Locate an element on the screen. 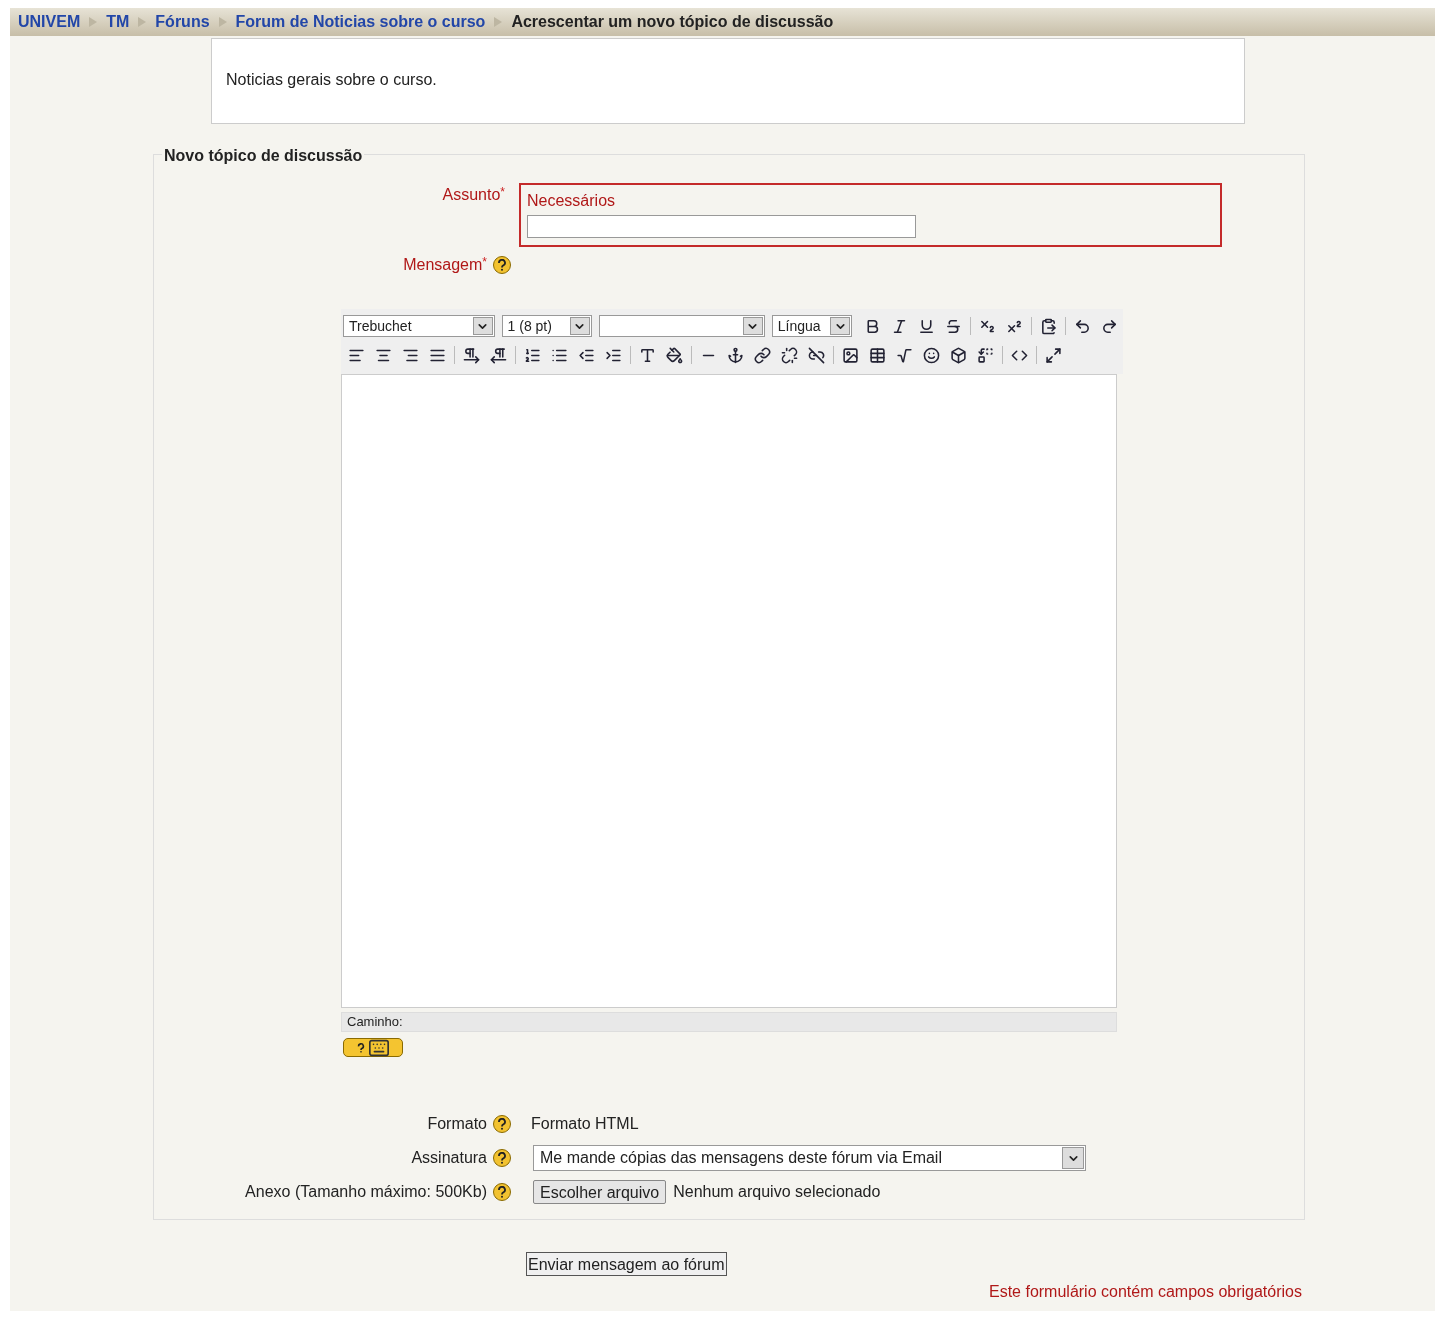 This screenshot has height=1320, width=1435. undo-icon is located at coordinates (1083, 326).